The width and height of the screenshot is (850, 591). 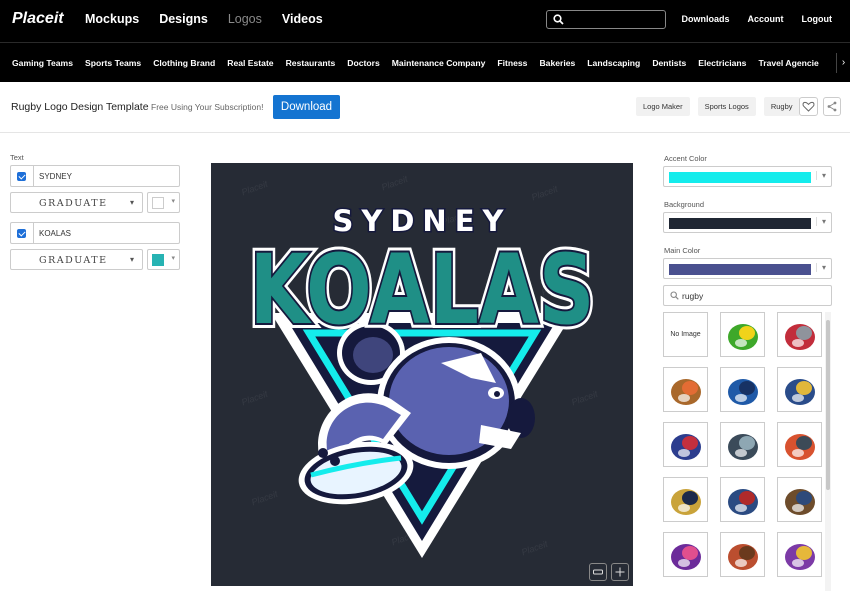 What do you see at coordinates (781, 106) in the screenshot?
I see `tag-rugby: Rugby` at bounding box center [781, 106].